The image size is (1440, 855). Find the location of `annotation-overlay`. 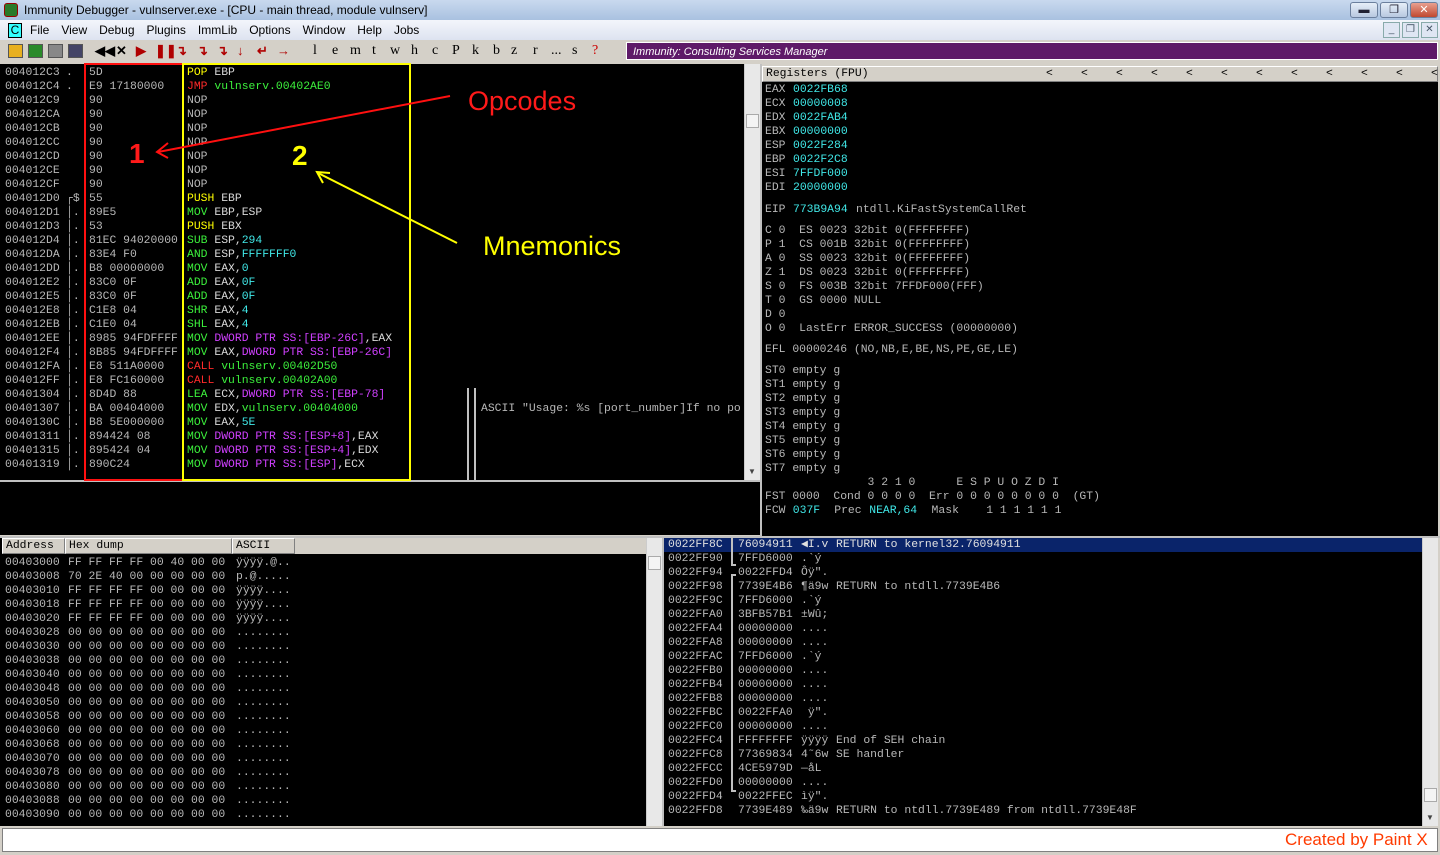

annotation-overlay is located at coordinates (271, 272).